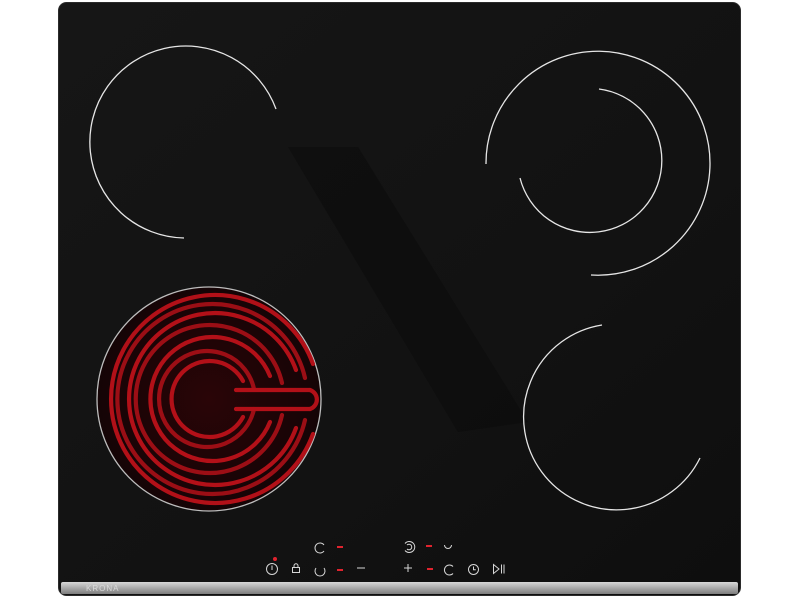 This screenshot has width=800, height=600. I want to click on zone-select-front-right-button, so click(449, 570).